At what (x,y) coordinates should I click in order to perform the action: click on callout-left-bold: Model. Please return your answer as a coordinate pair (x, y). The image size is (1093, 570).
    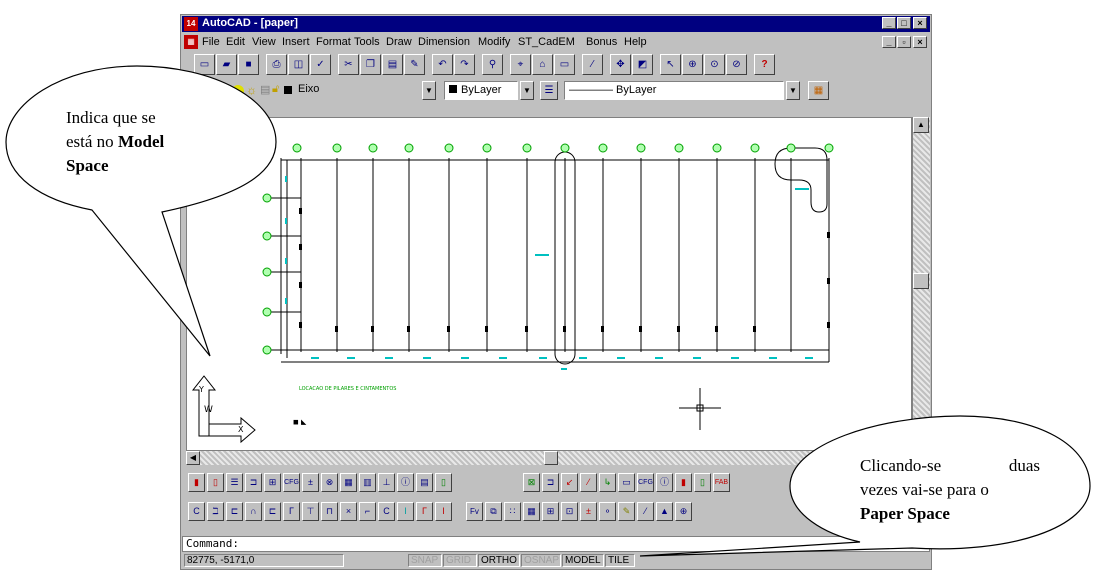
    Looking at the image, I should click on (141, 141).